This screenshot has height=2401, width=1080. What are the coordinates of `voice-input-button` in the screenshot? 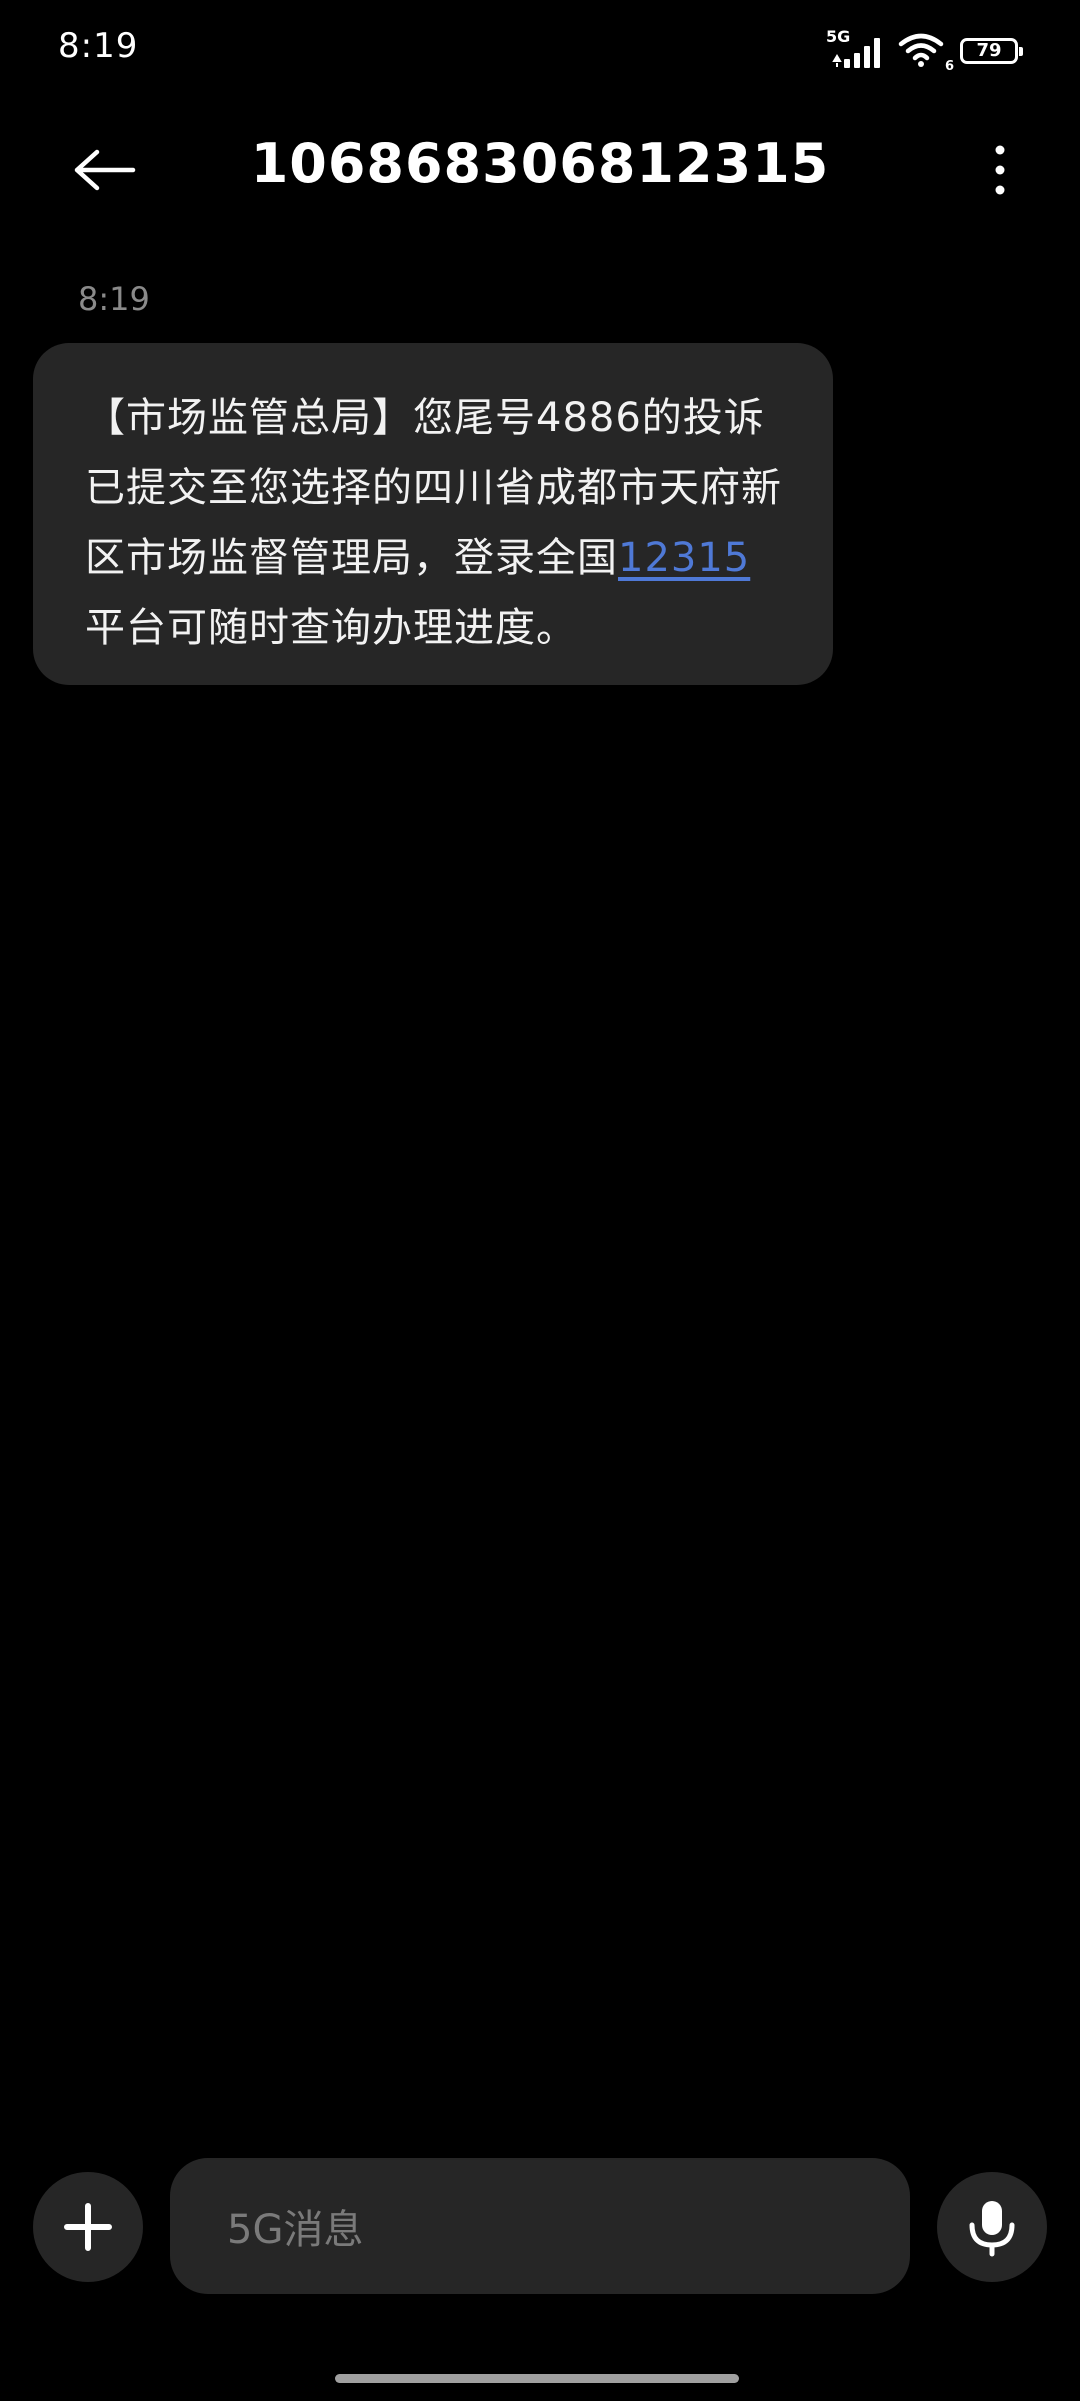 It's located at (992, 2227).